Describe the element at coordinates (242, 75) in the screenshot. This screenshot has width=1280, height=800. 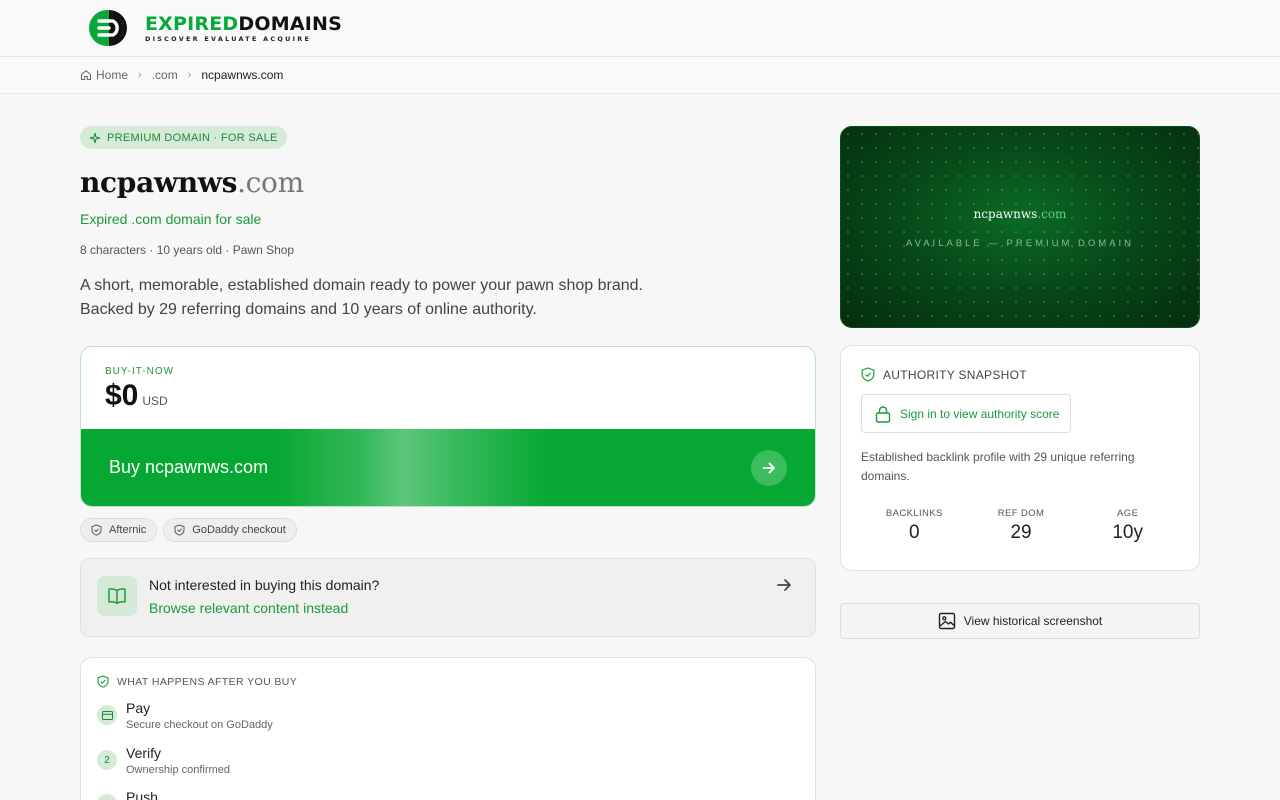
I see `breadcrumb-current: ncpawnws.com` at that location.